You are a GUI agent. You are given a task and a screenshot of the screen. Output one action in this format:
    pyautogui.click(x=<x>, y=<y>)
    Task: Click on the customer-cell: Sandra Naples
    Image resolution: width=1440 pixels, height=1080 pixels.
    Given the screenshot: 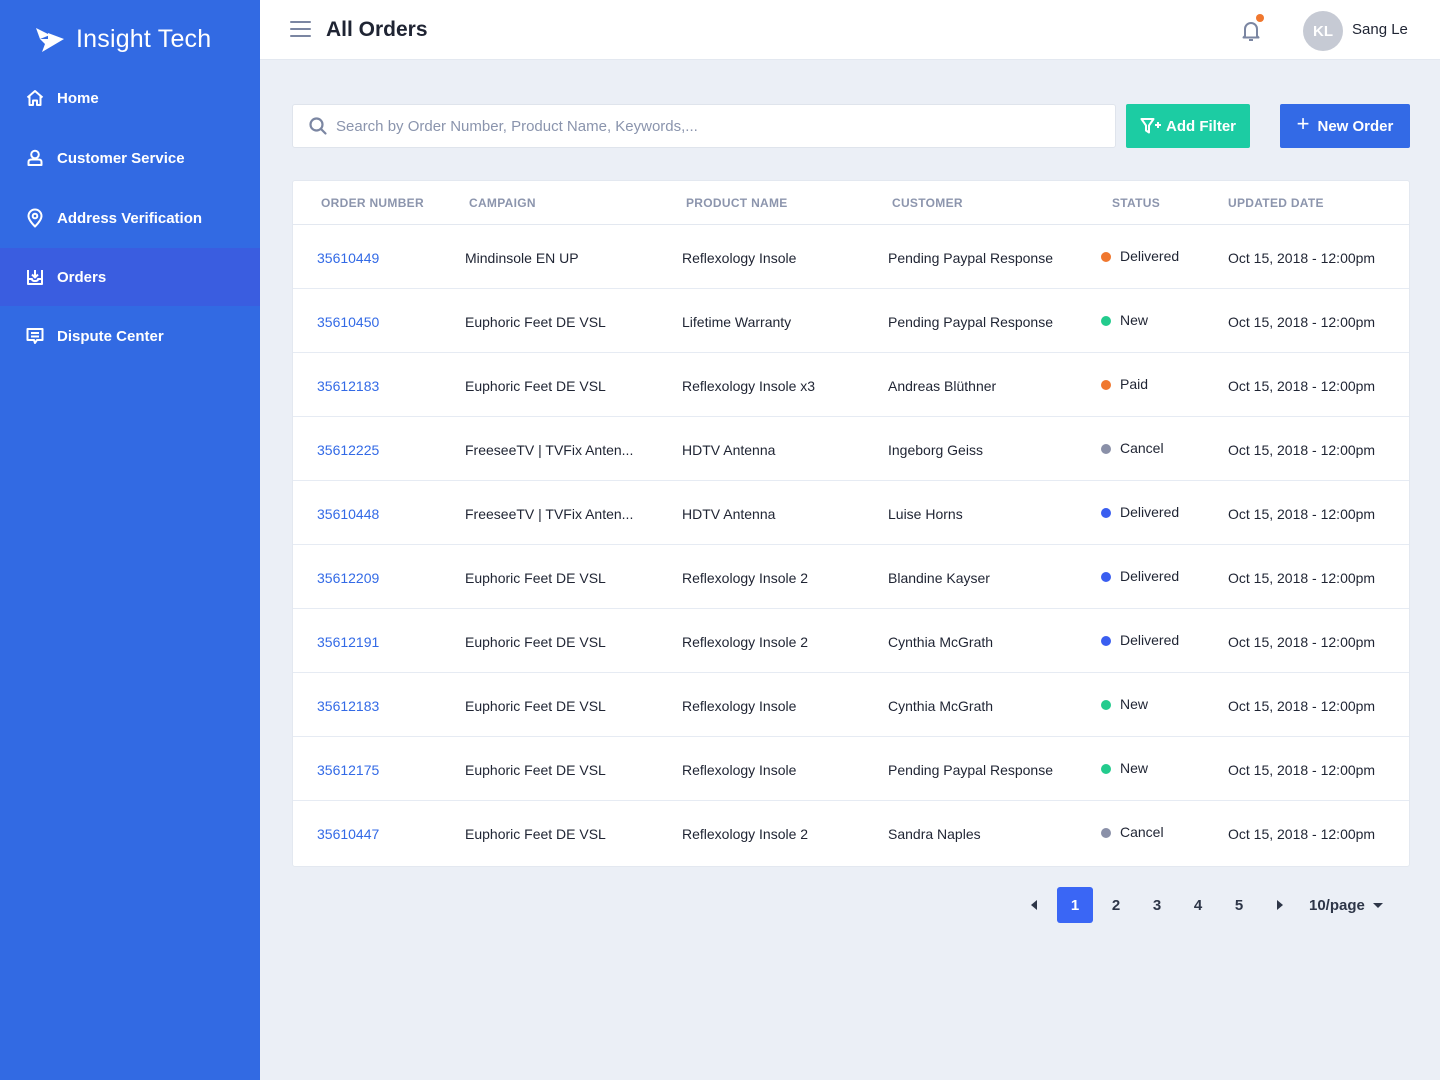 What is the action you would take?
    pyautogui.click(x=934, y=834)
    